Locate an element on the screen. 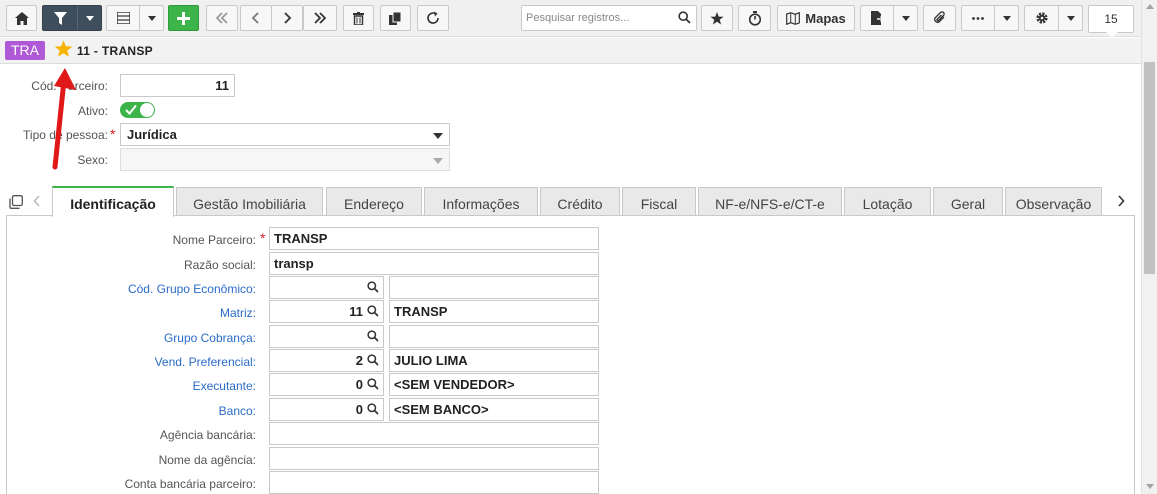 The height and width of the screenshot is (494, 1157). timer-button is located at coordinates (754, 18).